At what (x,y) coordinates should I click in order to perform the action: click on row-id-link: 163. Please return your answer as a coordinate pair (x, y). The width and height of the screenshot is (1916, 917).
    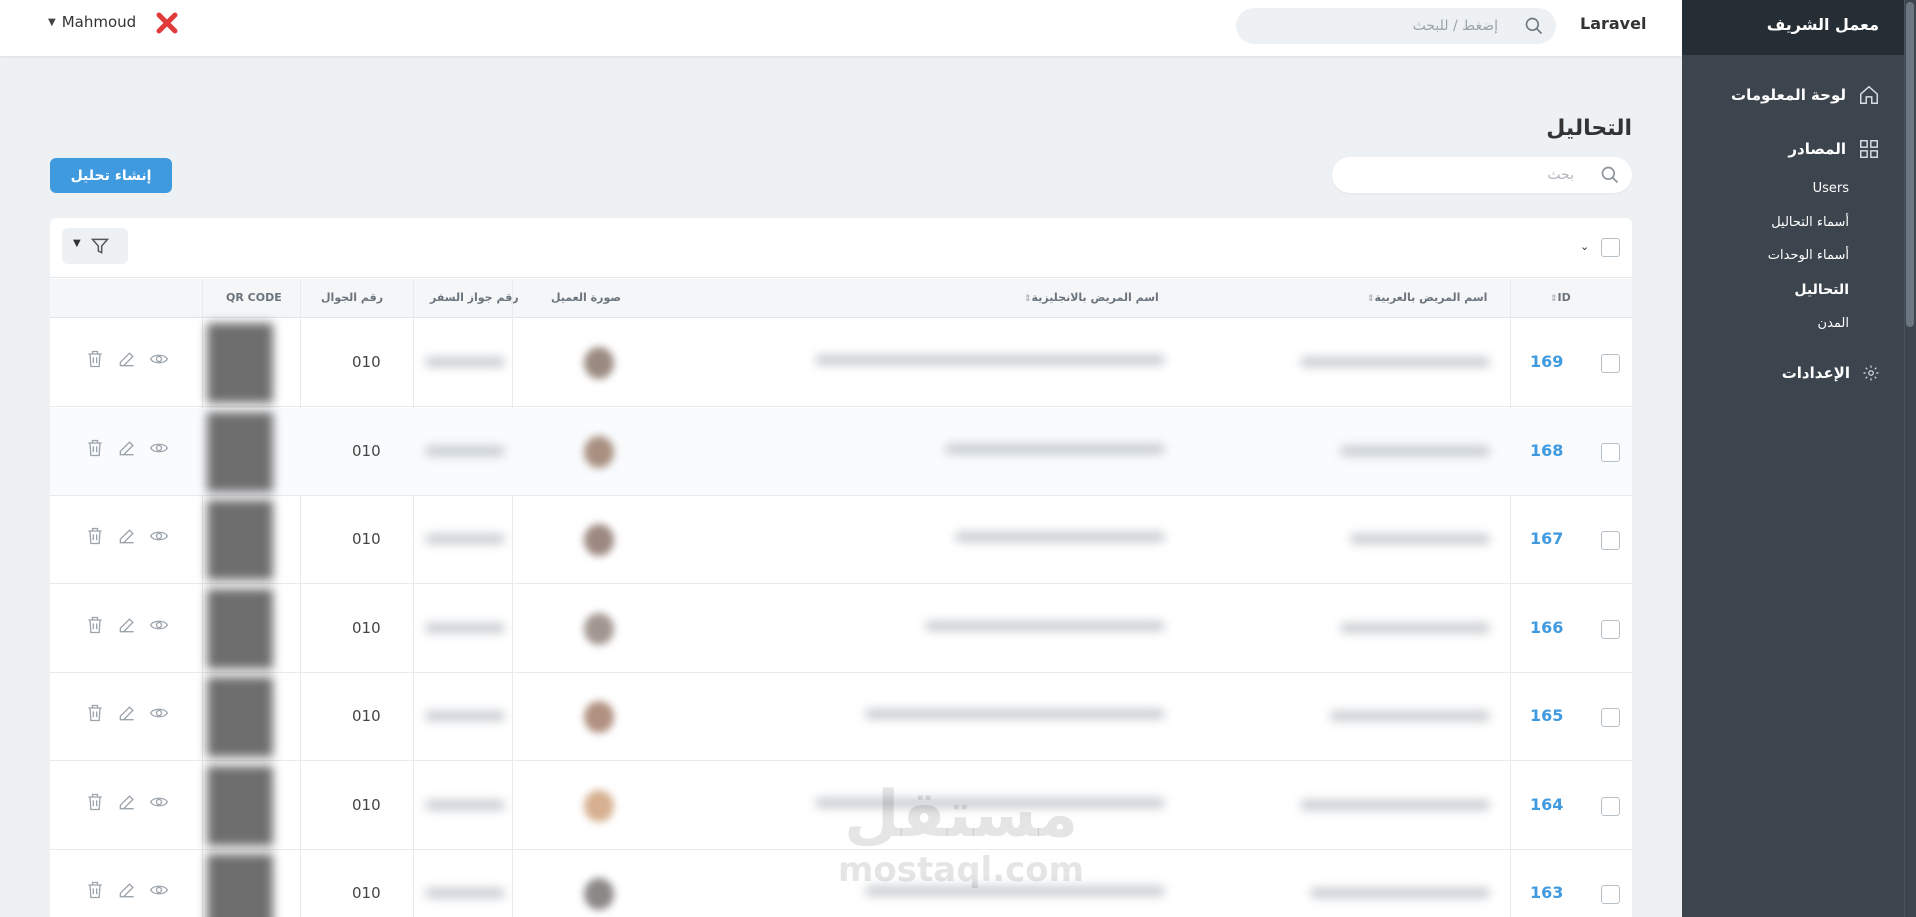
    Looking at the image, I should click on (1546, 892).